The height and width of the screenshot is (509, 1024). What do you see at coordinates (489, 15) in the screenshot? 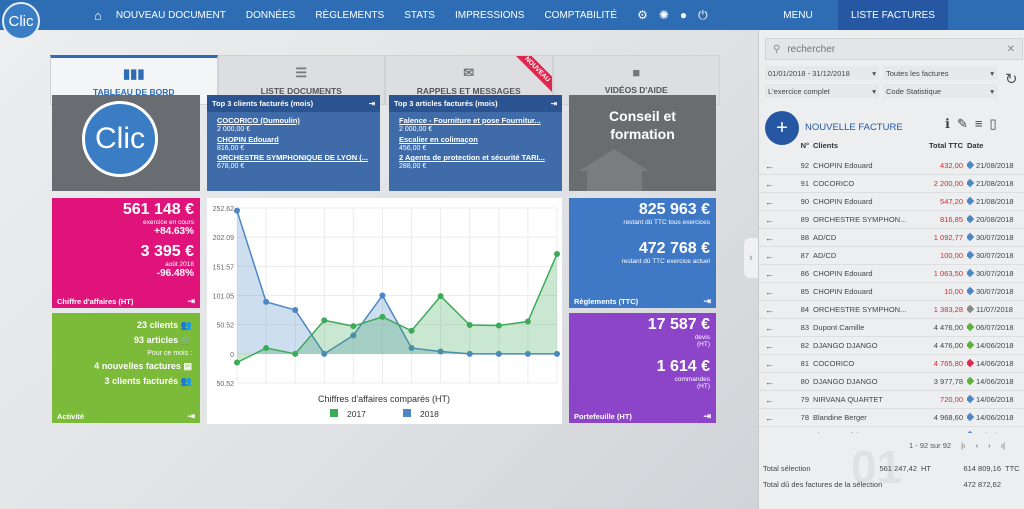
I see `nav-impressions: IMPRESSIONS` at bounding box center [489, 15].